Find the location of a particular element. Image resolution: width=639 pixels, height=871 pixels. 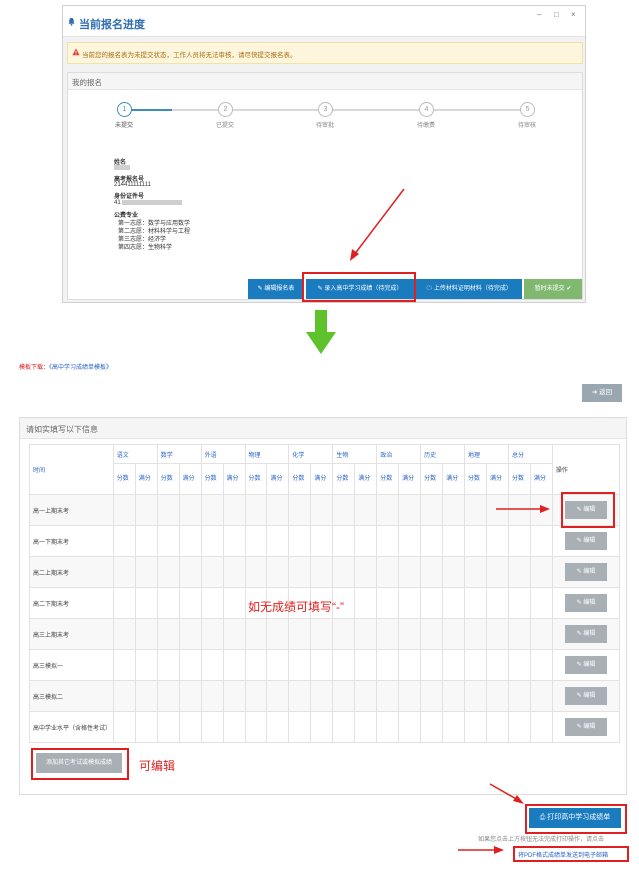

upload-materials-button: ☁ 上传材料证明材料（待完成） is located at coordinates (469, 289).